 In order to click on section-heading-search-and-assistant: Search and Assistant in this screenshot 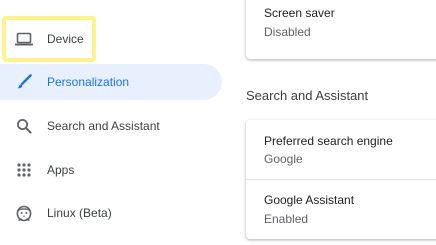, I will do `click(307, 95)`.